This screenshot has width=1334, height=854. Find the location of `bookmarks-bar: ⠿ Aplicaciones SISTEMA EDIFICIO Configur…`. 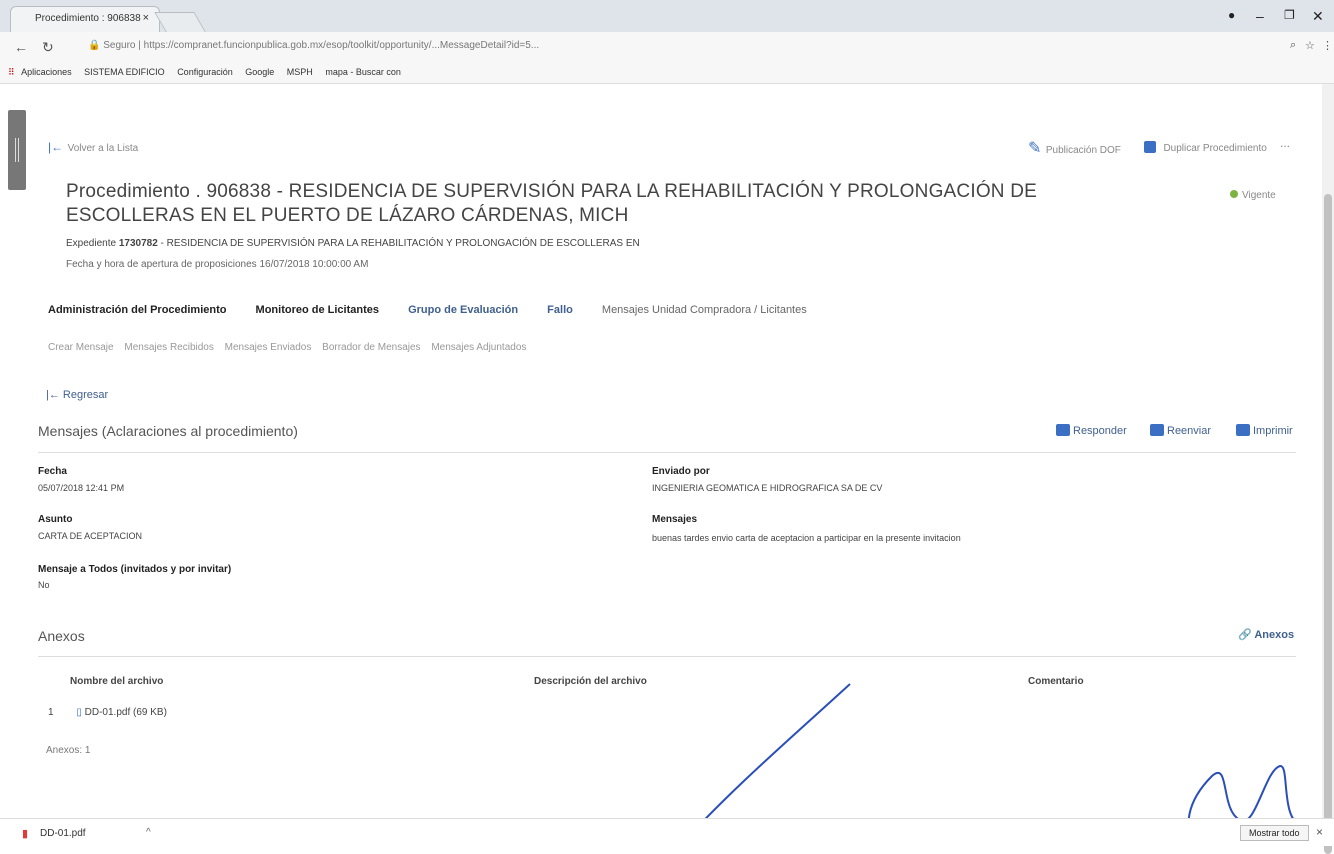

bookmarks-bar: ⠿ Aplicaciones SISTEMA EDIFICIO Configur… is located at coordinates (667, 73).